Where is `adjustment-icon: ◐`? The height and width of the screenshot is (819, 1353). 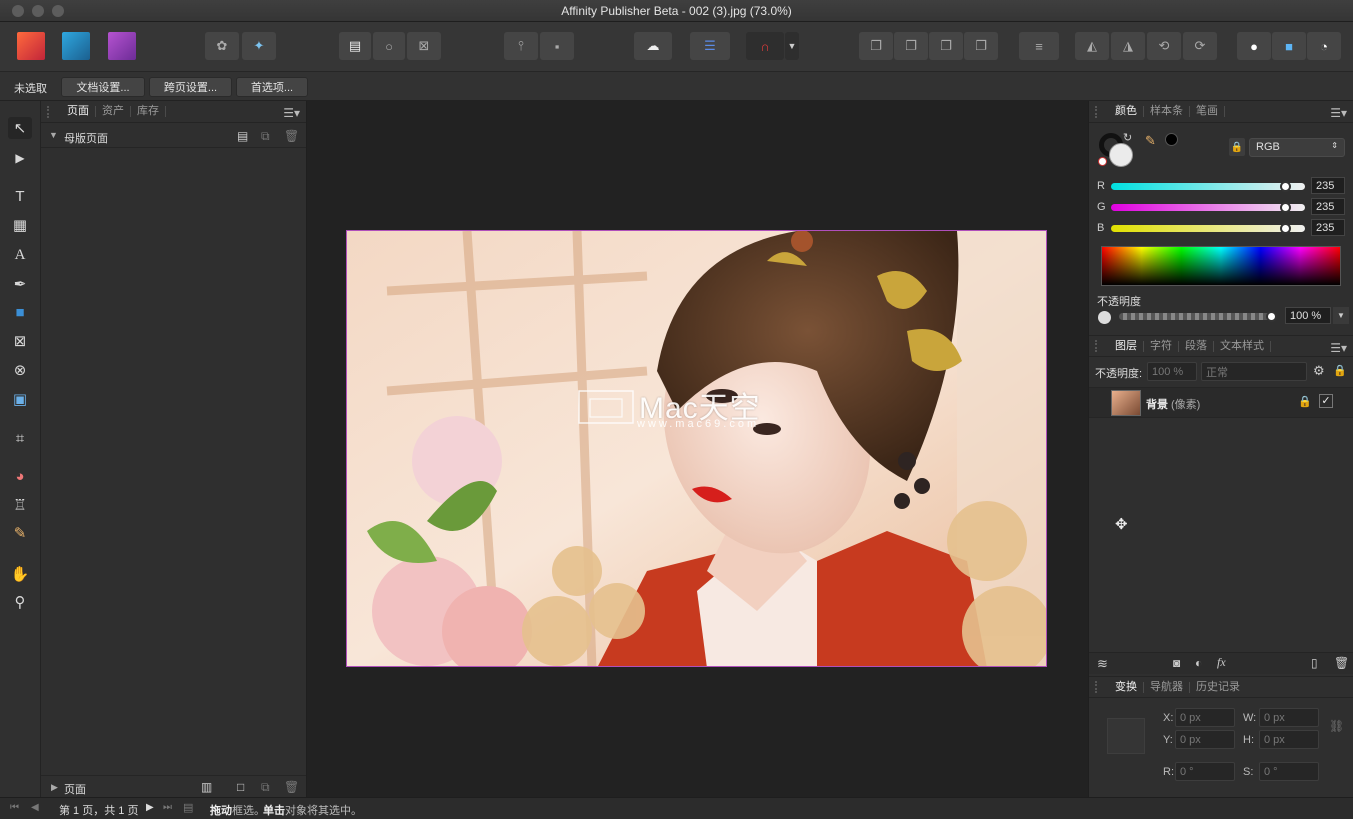 adjustment-icon: ◐ is located at coordinates (1198, 663).